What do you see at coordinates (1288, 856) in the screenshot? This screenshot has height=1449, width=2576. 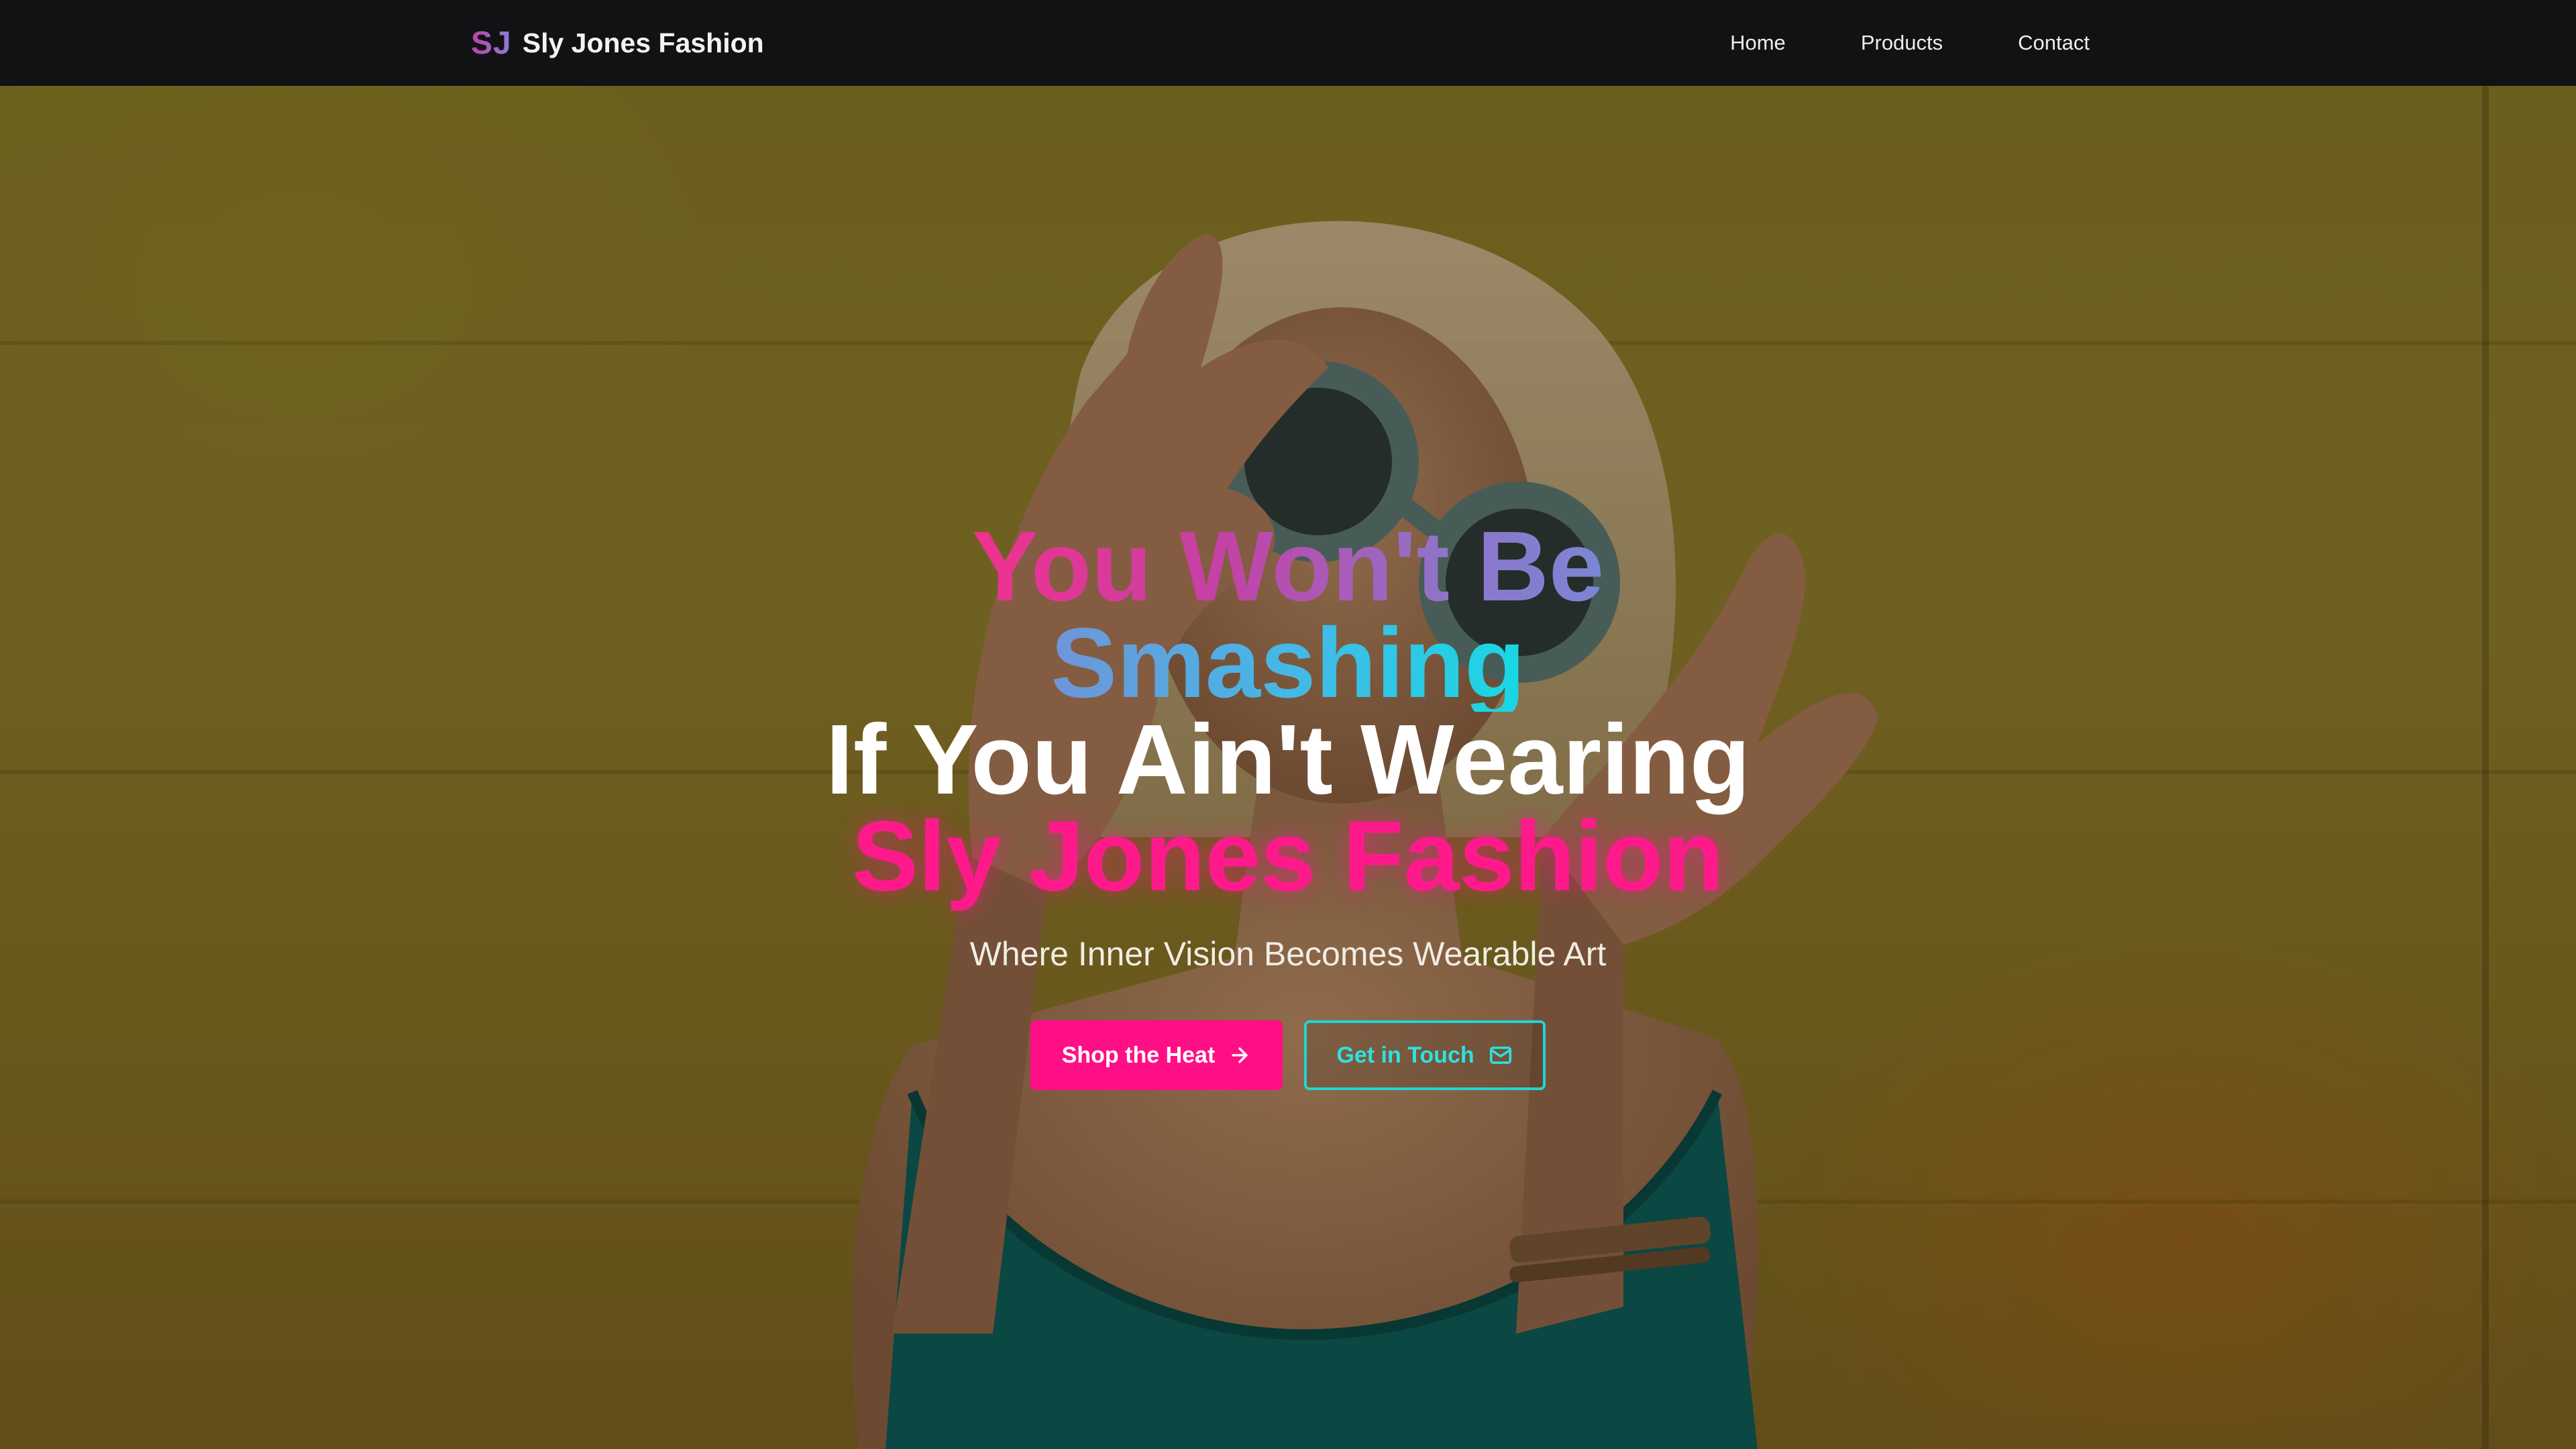 I see `headline-line-4: Sly Jones Fashion` at bounding box center [1288, 856].